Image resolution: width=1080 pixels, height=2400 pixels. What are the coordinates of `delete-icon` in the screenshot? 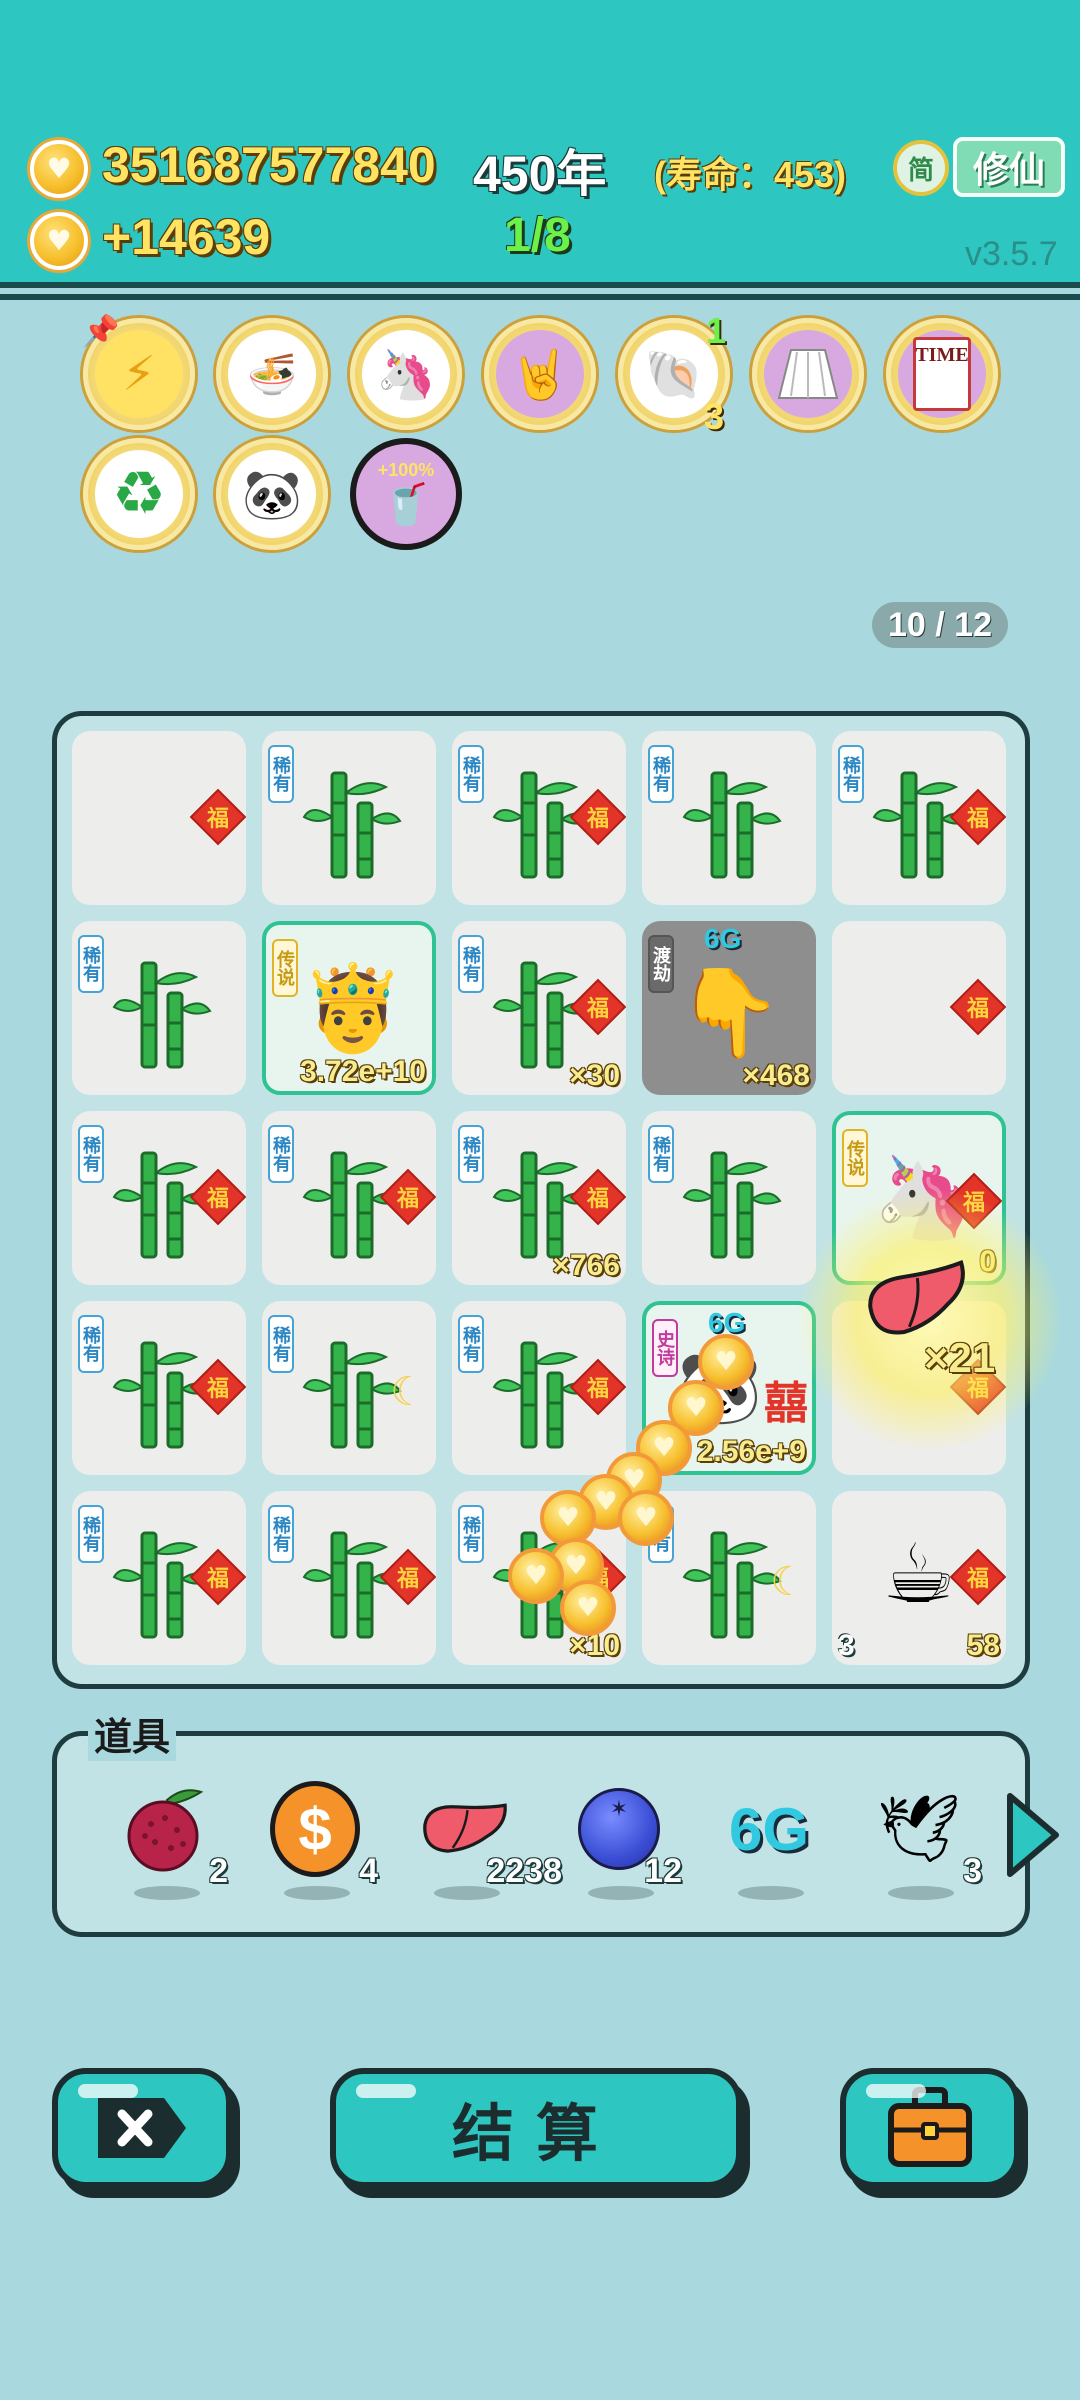 It's located at (142, 2128).